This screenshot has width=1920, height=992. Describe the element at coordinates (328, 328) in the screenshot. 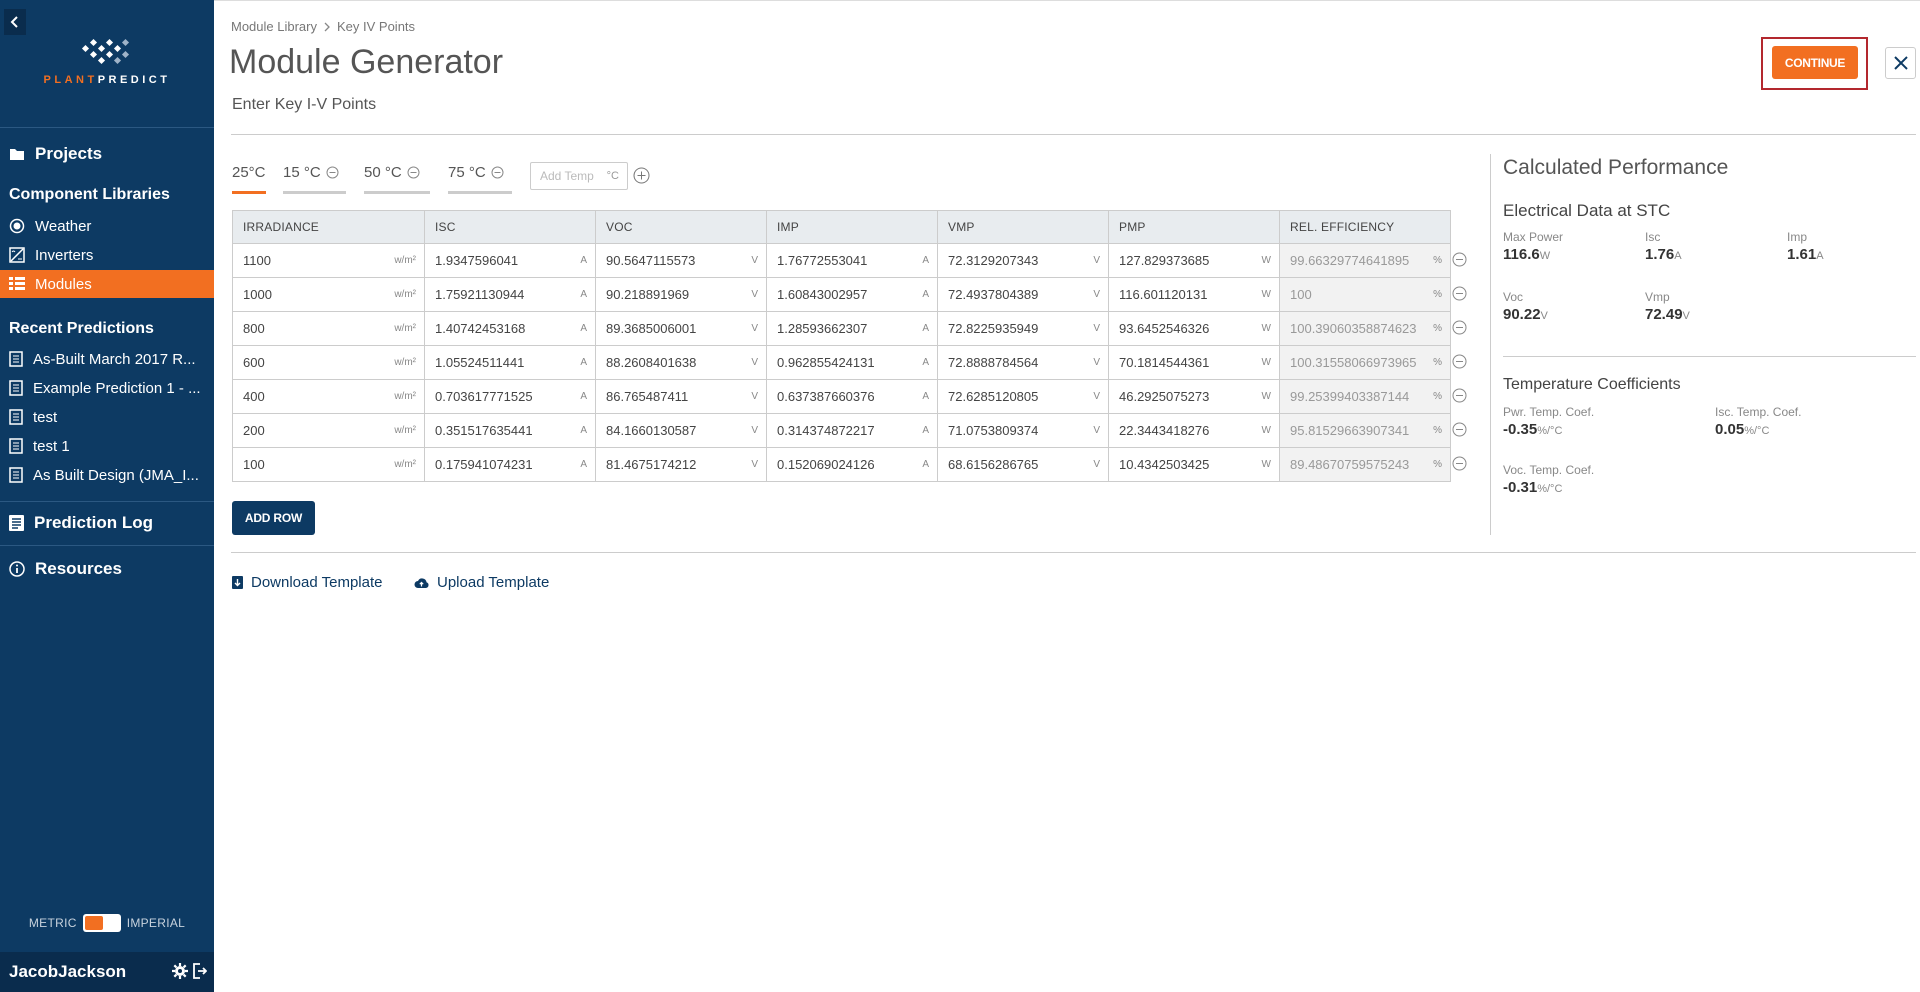

I see `table-cell-irradiance: 800 w/m²` at that location.